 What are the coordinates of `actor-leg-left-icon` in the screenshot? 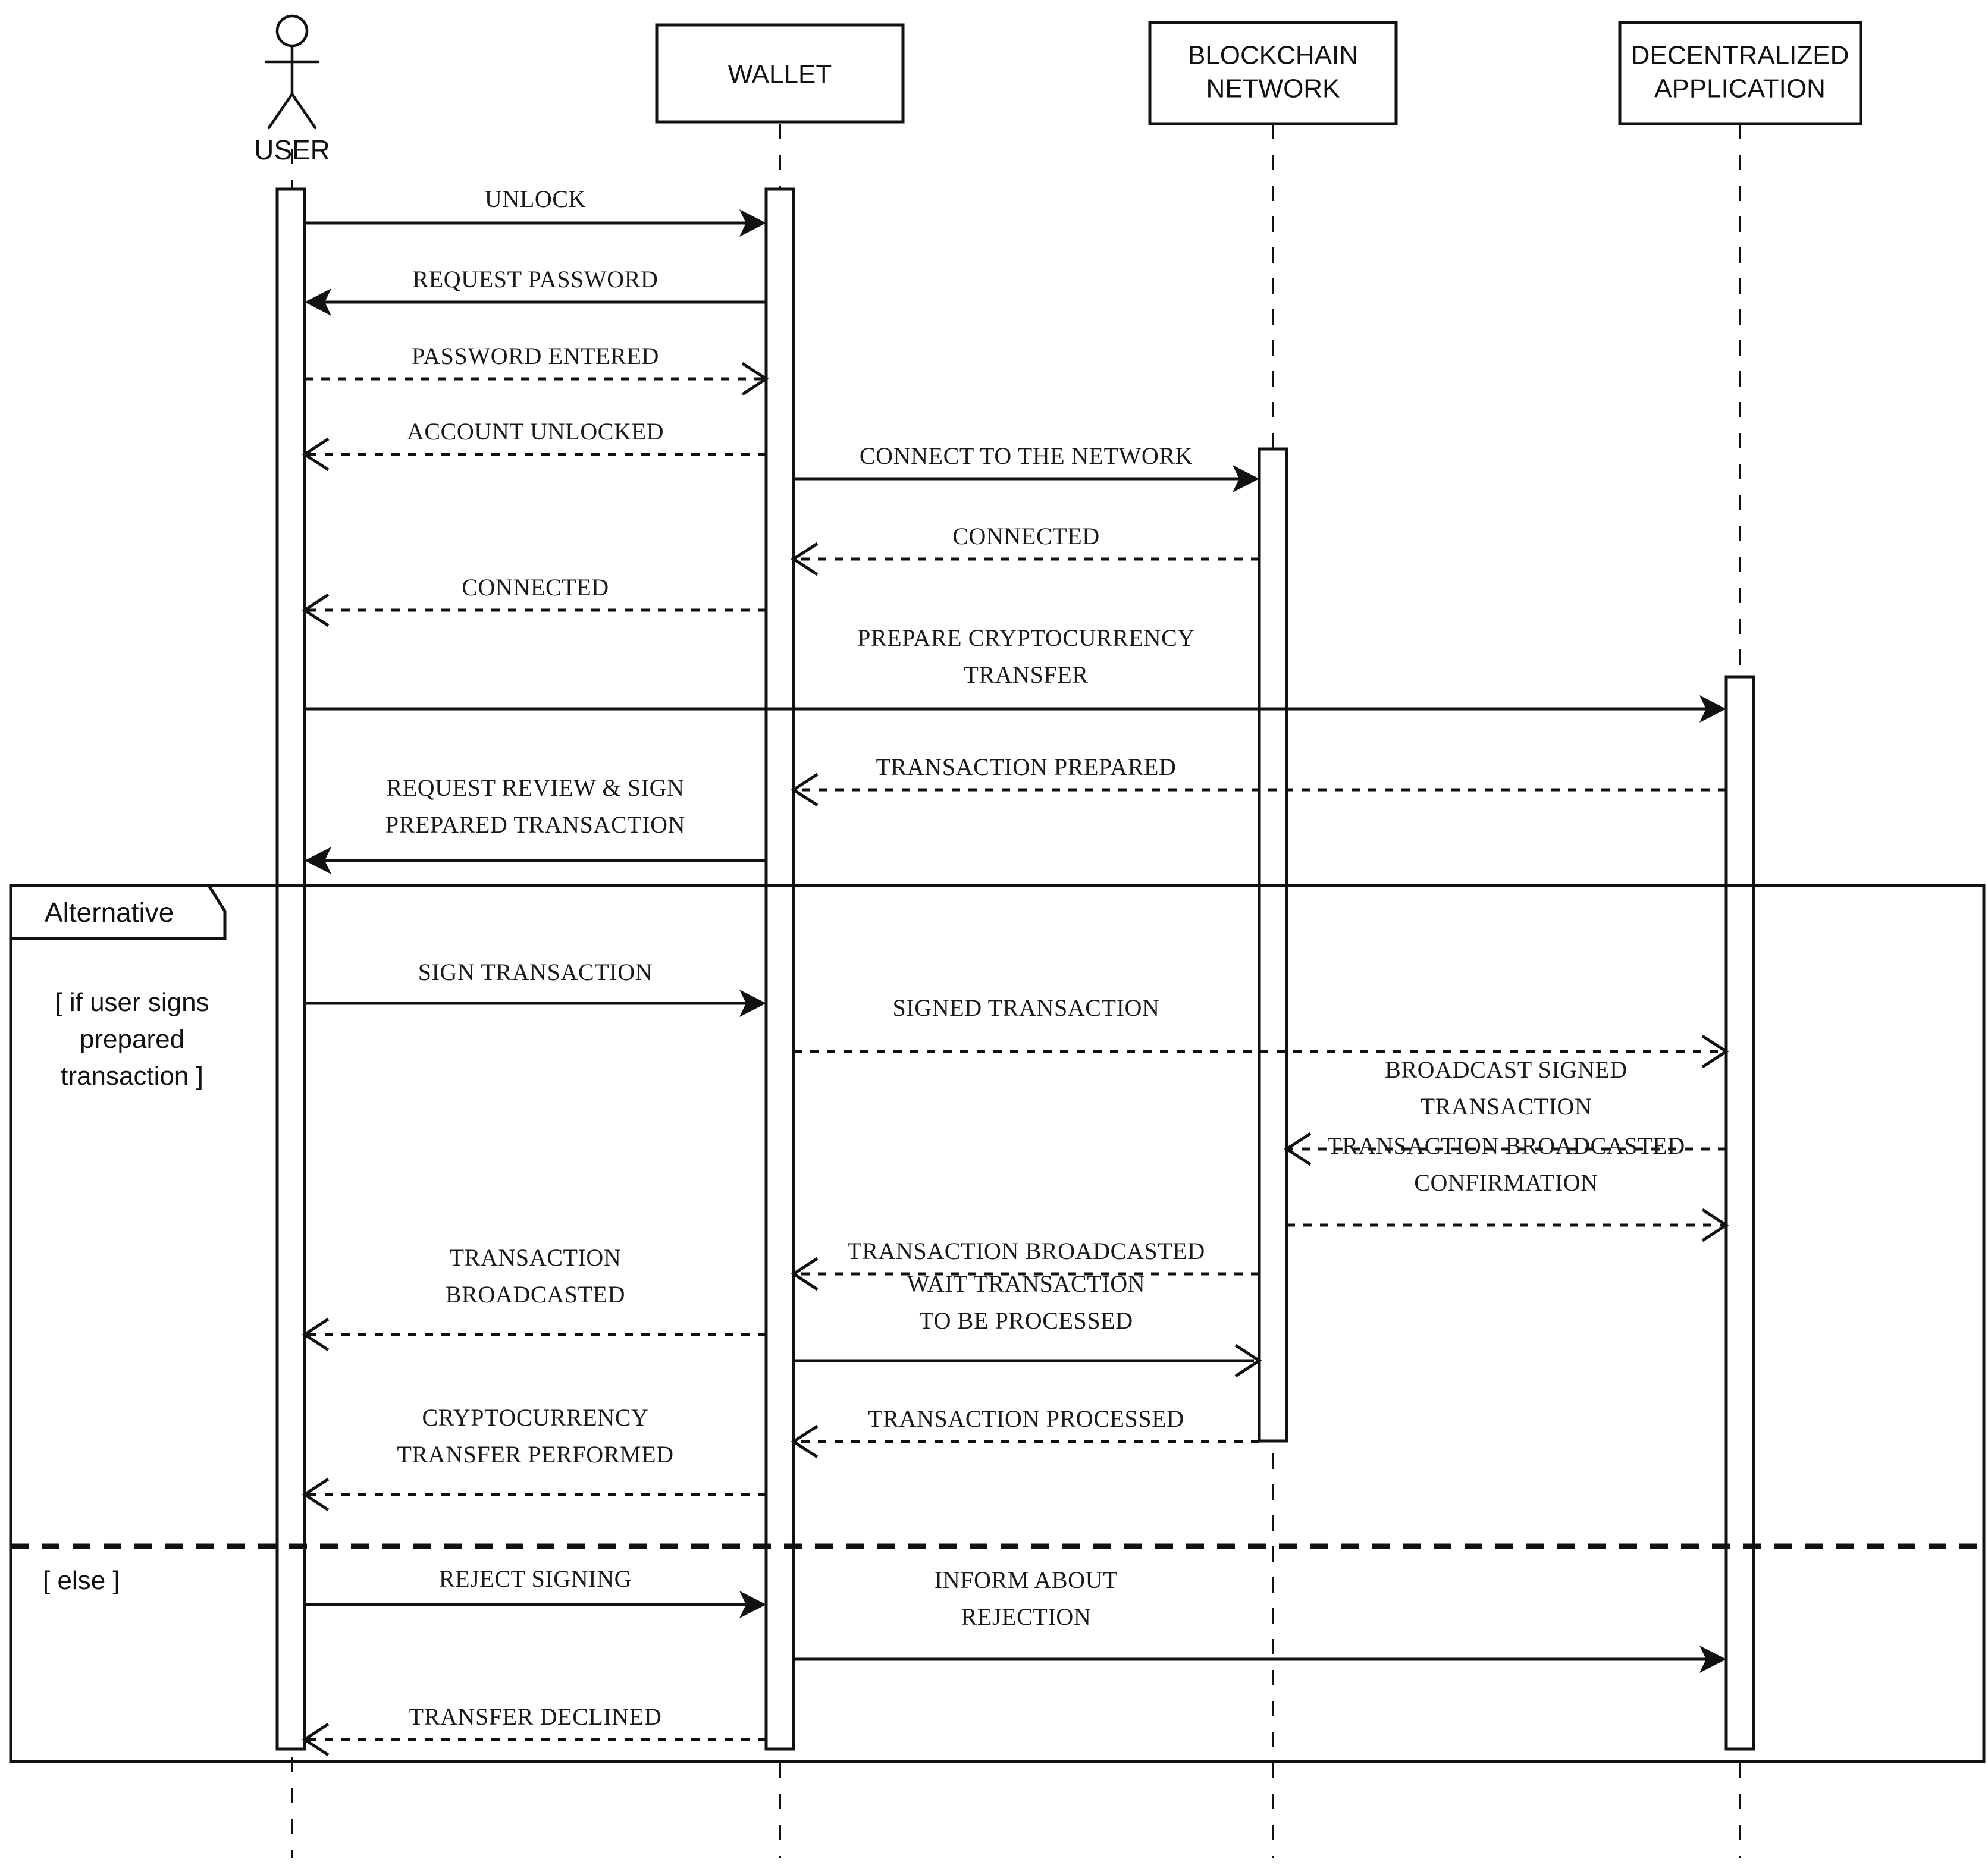 It's located at (281, 111).